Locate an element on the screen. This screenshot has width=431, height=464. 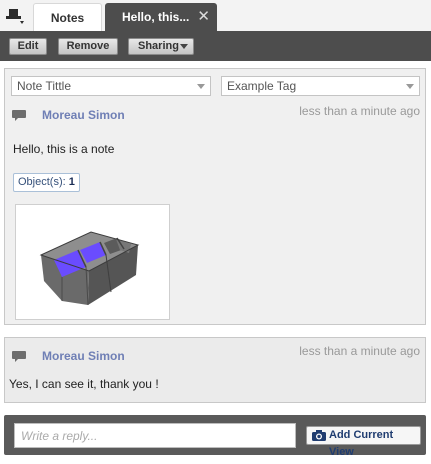
reply-author: Moreau Simon is located at coordinates (83, 356).